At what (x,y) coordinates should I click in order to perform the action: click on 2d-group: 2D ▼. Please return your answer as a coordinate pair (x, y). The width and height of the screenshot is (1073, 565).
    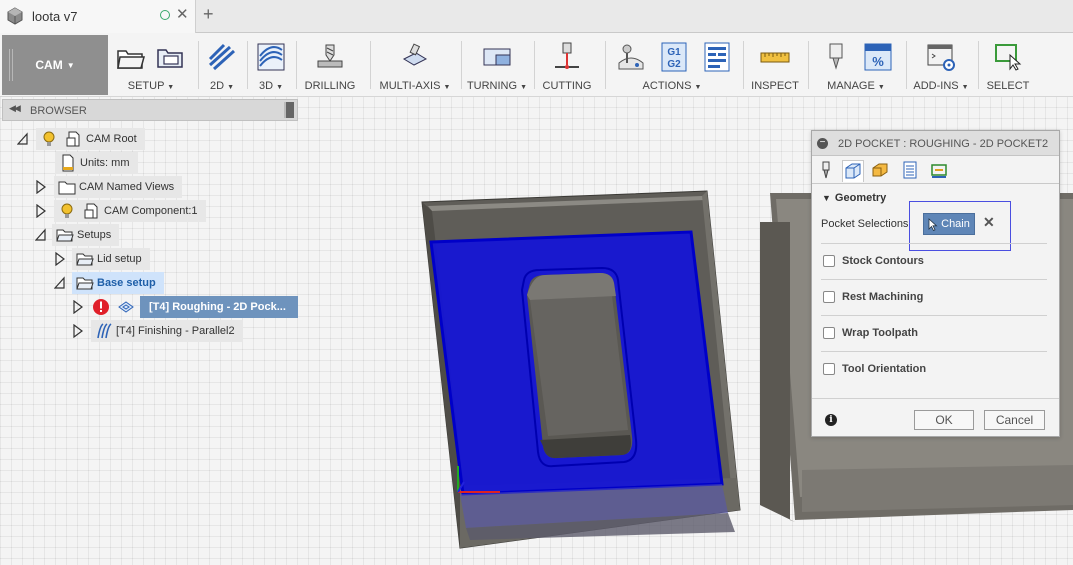
    Looking at the image, I should click on (222, 65).